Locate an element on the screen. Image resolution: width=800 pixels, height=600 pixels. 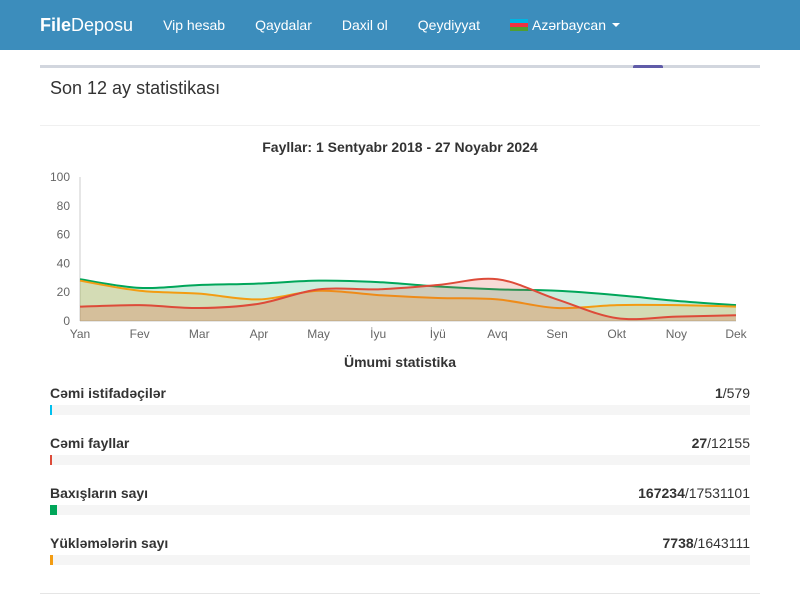
stat-label: Yükləmələrin sayı is located at coordinates (109, 543).